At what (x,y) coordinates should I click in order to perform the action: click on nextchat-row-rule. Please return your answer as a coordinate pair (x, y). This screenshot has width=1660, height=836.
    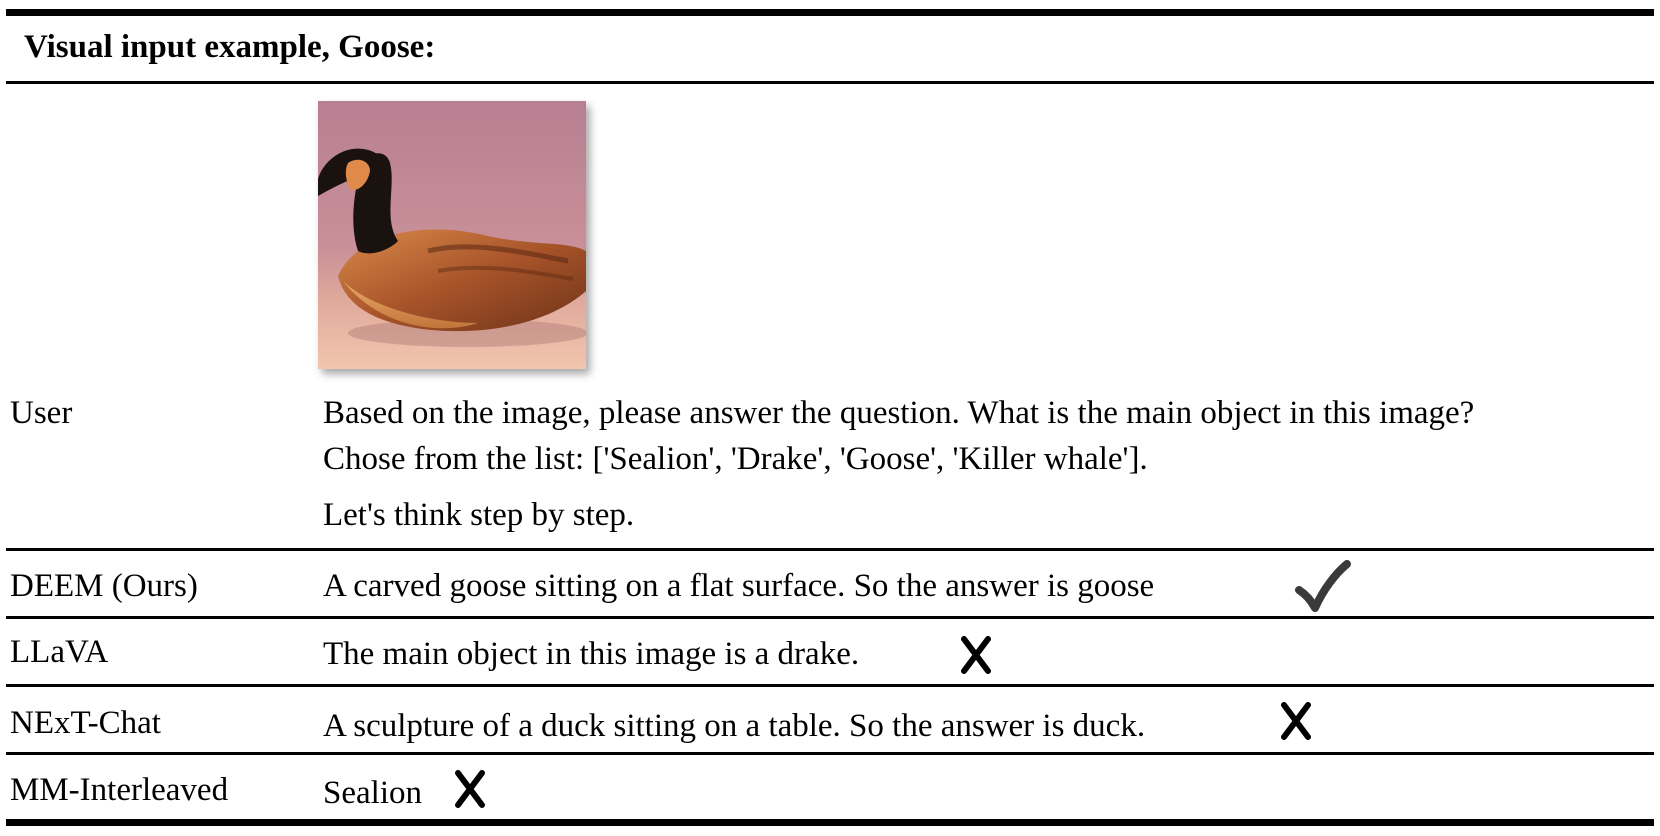
    Looking at the image, I should click on (830, 753).